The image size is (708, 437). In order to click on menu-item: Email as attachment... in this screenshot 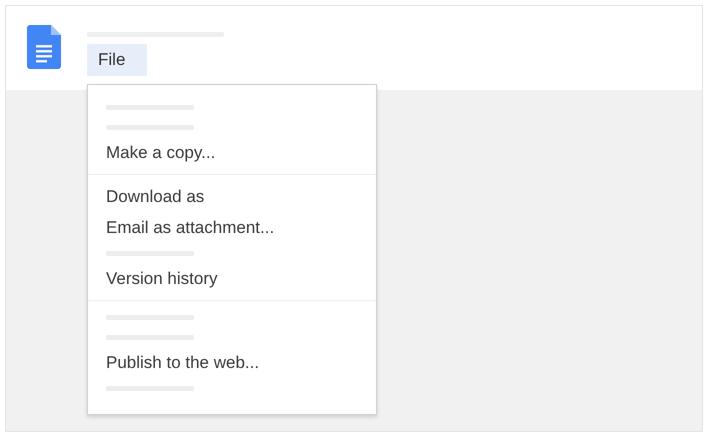, I will do `click(232, 227)`.